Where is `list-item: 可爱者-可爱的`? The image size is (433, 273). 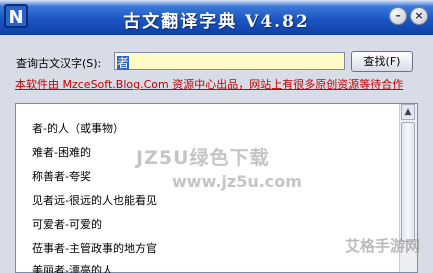 list-item: 可爱者-可爱的 is located at coordinates (67, 224).